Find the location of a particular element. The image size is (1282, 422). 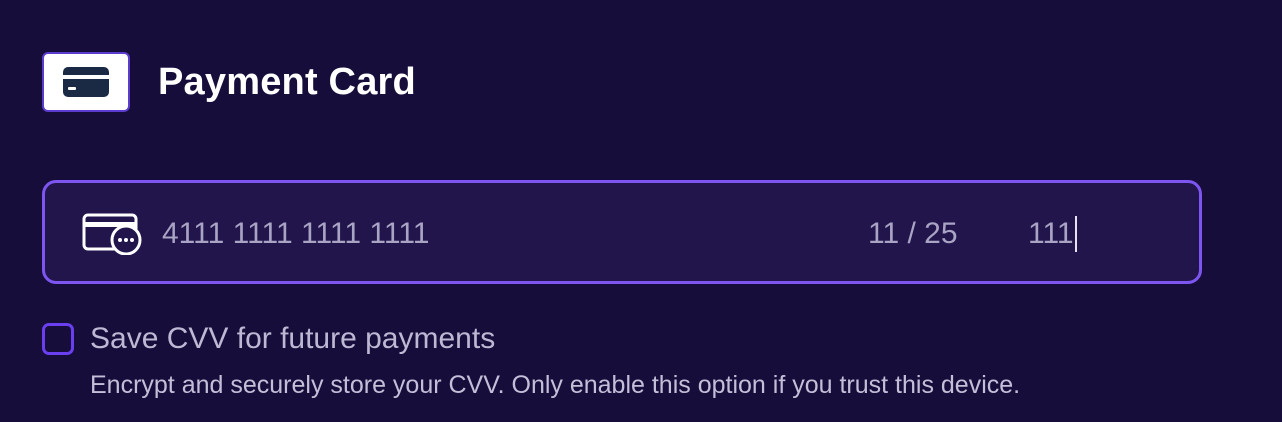

page-title: Payment Card is located at coordinates (287, 81).